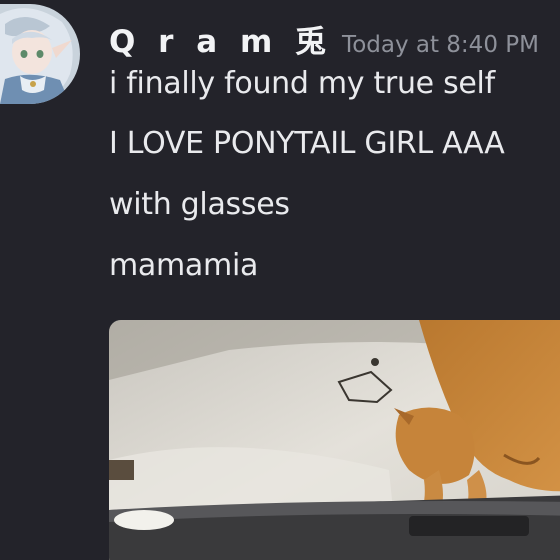  I want to click on message-line: I LOVE PONYTAIL GIRL AAA, so click(307, 143).